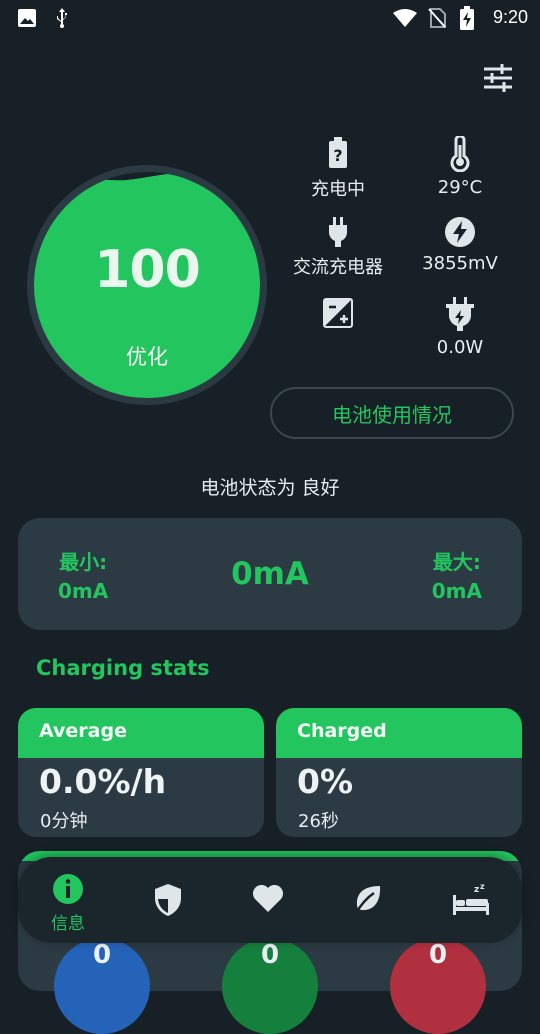 The image size is (540, 1034). Describe the element at coordinates (456, 562) in the screenshot. I see `max-current-label: 最大:` at that location.